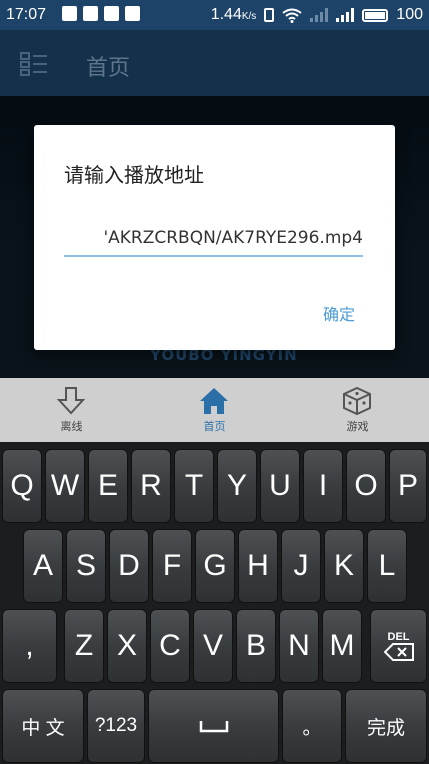  I want to click on nav-item-offline: 离线, so click(71, 410).